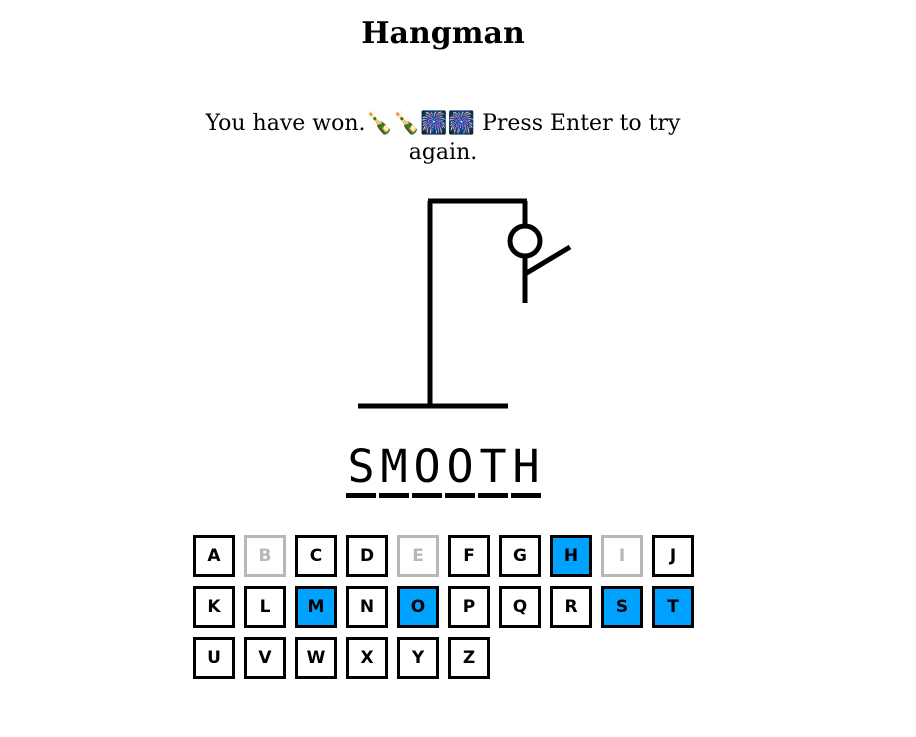 The width and height of the screenshot is (916, 737). What do you see at coordinates (622, 607) in the screenshot?
I see `letter-key-s: S` at bounding box center [622, 607].